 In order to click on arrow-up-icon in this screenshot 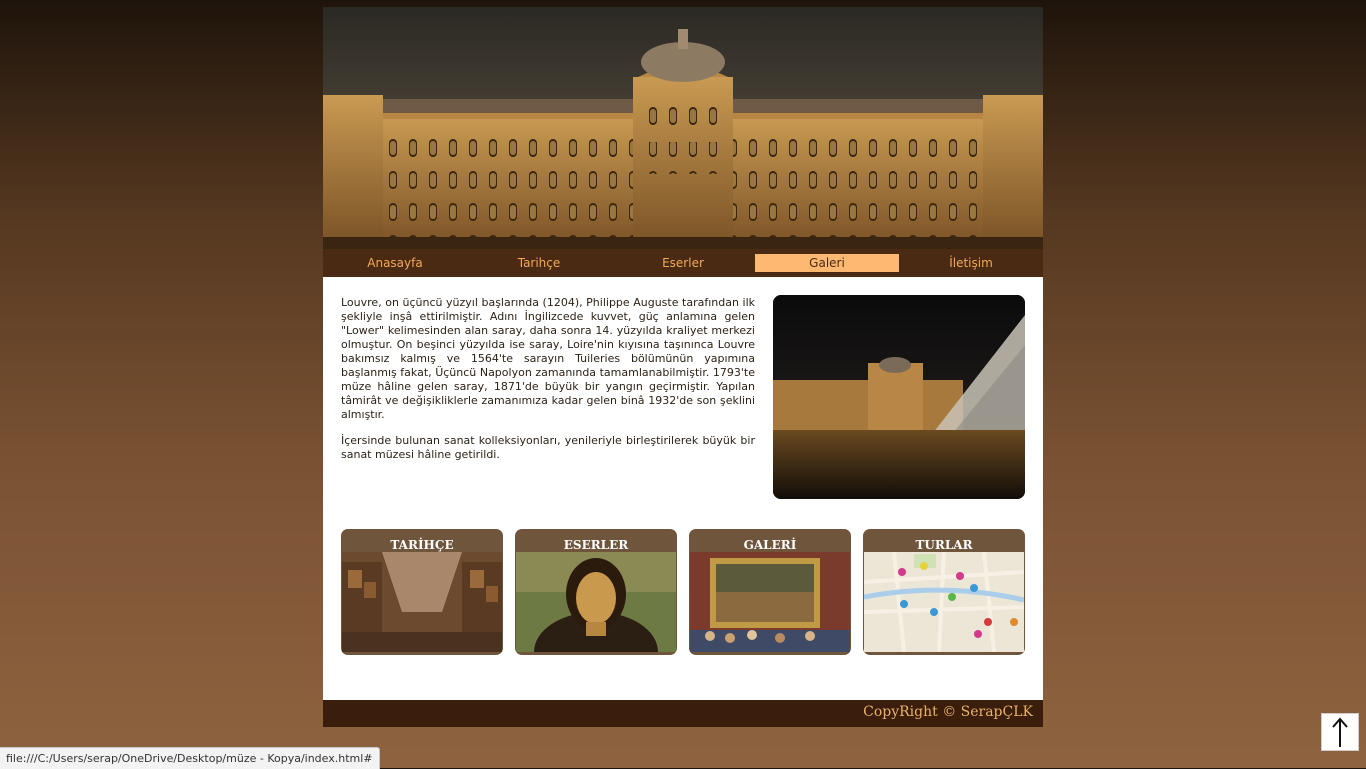, I will do `click(1340, 732)`.